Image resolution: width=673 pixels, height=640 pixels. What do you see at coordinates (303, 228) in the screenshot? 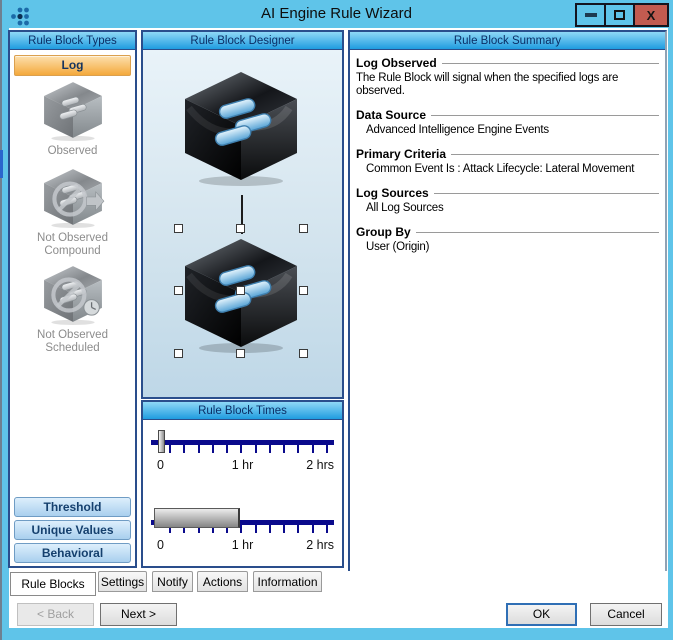
I see `selection-handle-top-right` at bounding box center [303, 228].